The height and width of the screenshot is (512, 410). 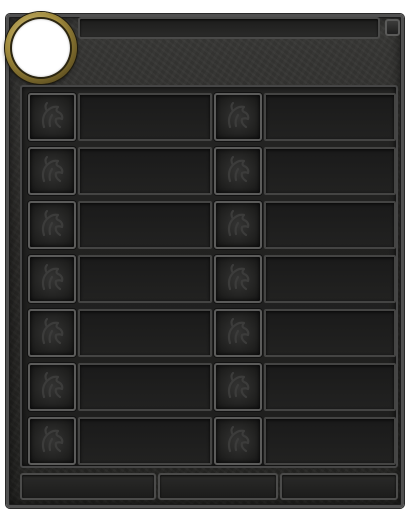 What do you see at coordinates (229, 28) in the screenshot?
I see `title-bar` at bounding box center [229, 28].